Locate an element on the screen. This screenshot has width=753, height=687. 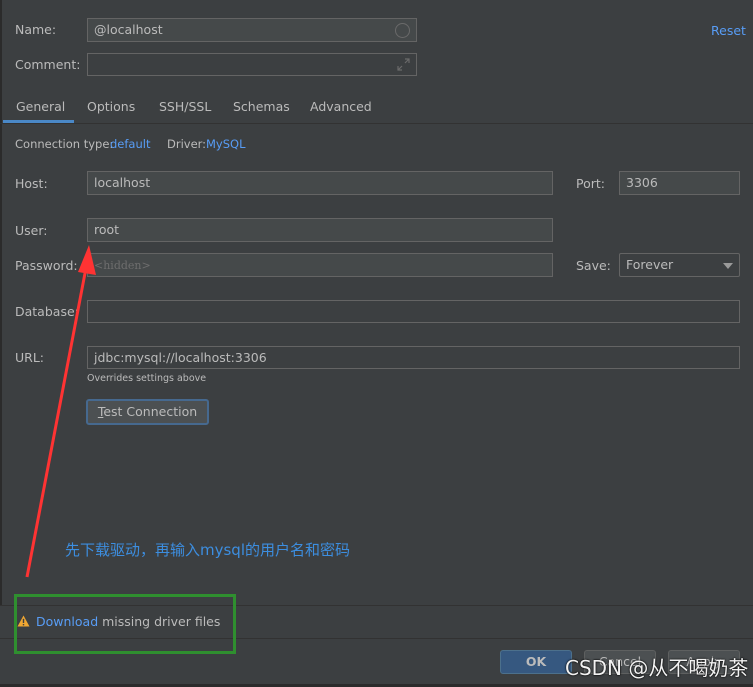
chevron-down-icon is located at coordinates (728, 266).